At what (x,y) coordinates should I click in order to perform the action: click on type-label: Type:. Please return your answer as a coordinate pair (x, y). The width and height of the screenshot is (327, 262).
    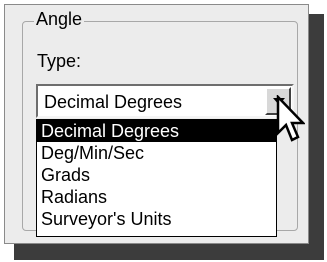
    Looking at the image, I should click on (59, 61).